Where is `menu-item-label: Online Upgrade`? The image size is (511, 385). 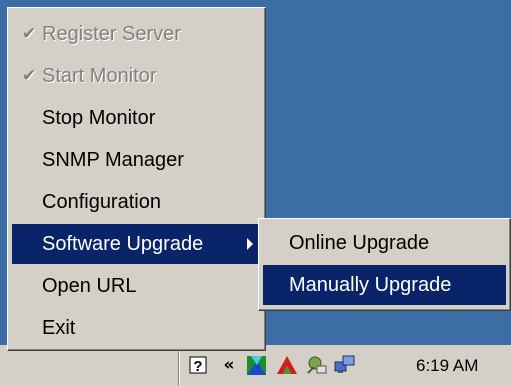 menu-item-label: Online Upgrade is located at coordinates (359, 243).